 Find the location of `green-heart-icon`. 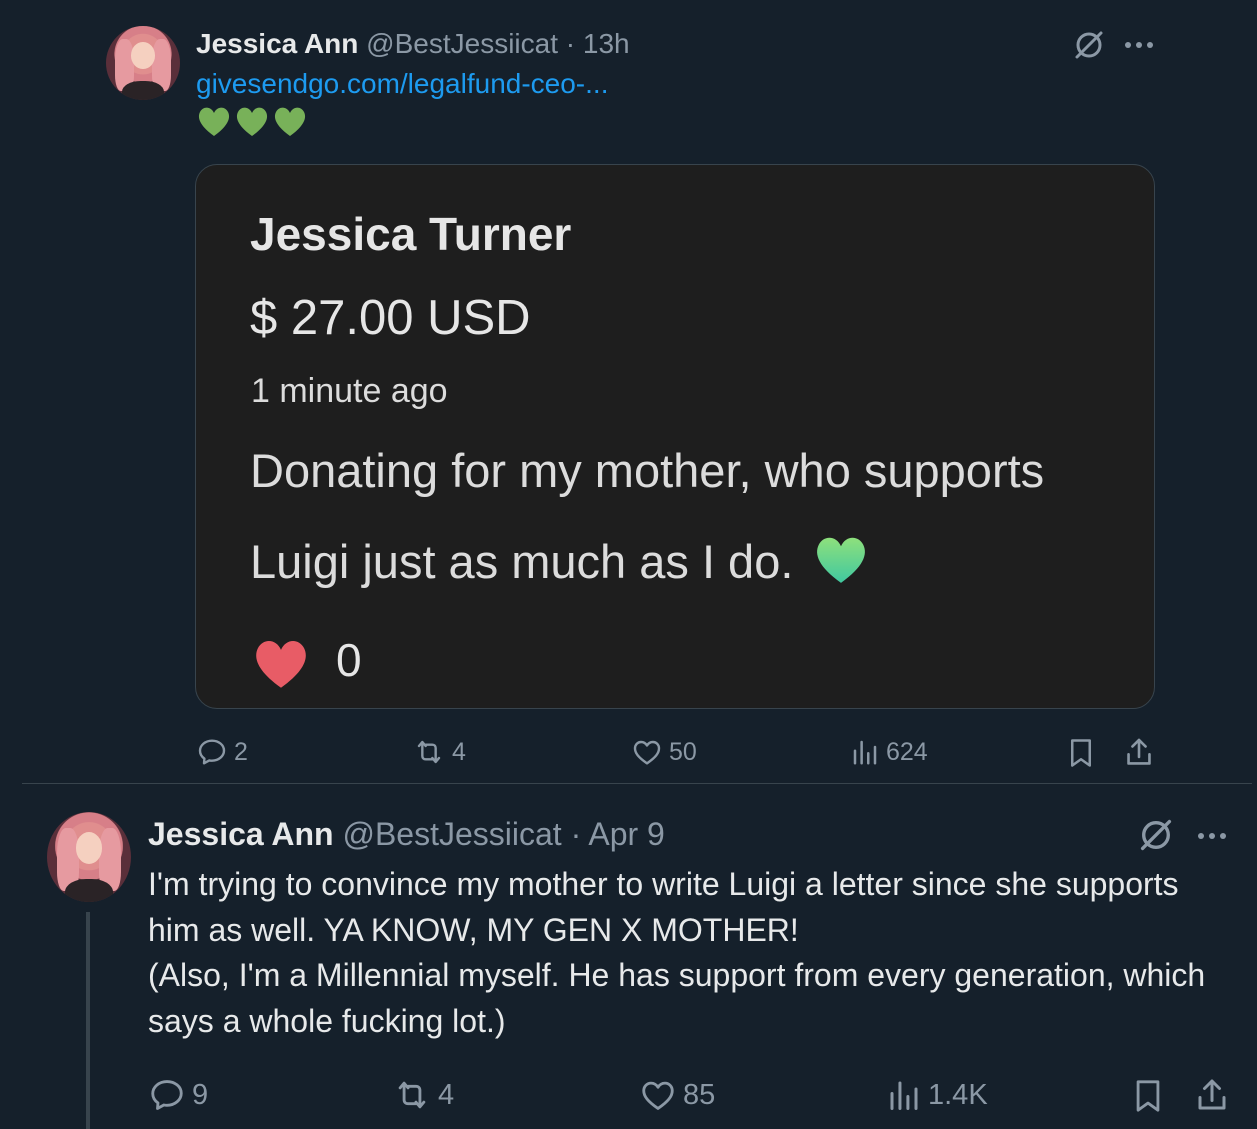

green-heart-icon is located at coordinates (841, 569).